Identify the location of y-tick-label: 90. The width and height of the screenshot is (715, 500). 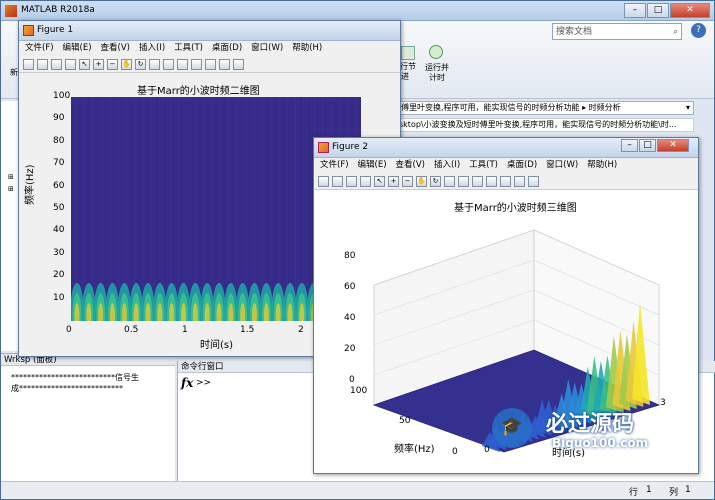
(59, 118).